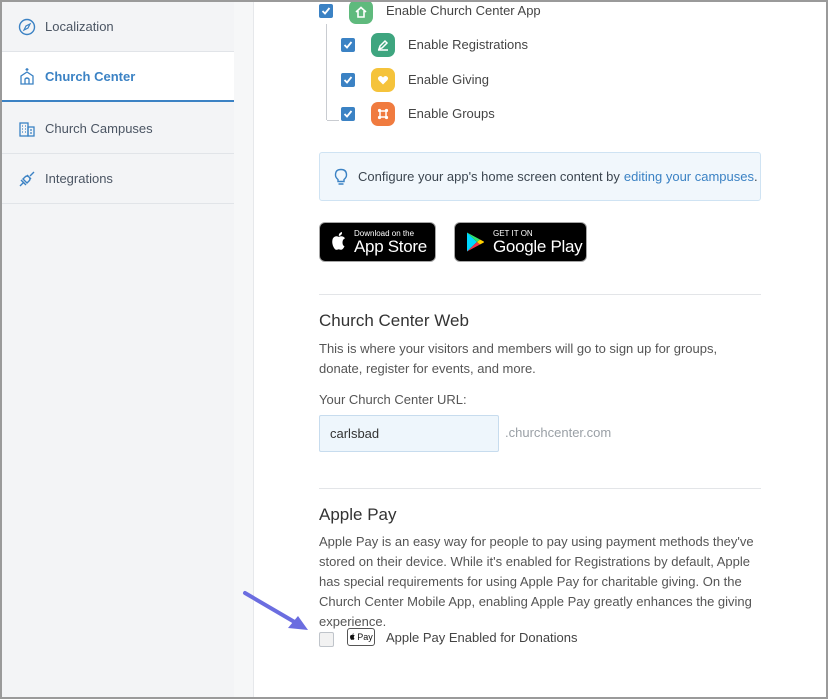  I want to click on apple-pay-mark-text: Pay, so click(365, 637).